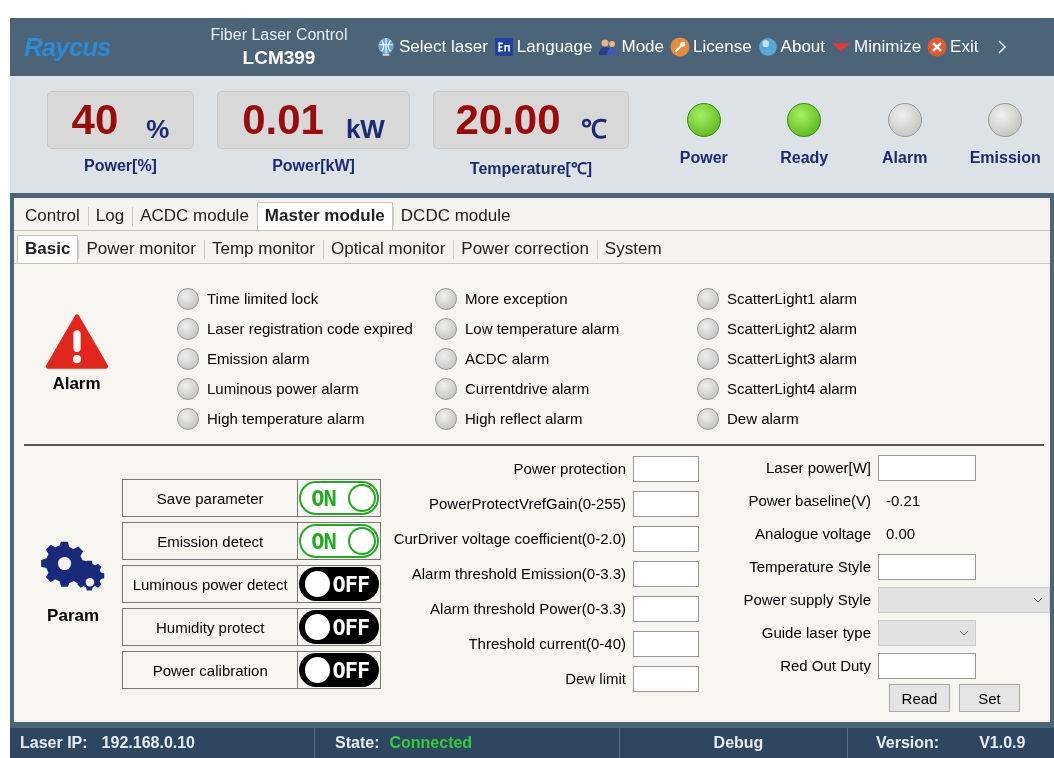 The height and width of the screenshot is (758, 1054). What do you see at coordinates (148, 743) in the screenshot?
I see `status-value: 192.168.0.10` at bounding box center [148, 743].